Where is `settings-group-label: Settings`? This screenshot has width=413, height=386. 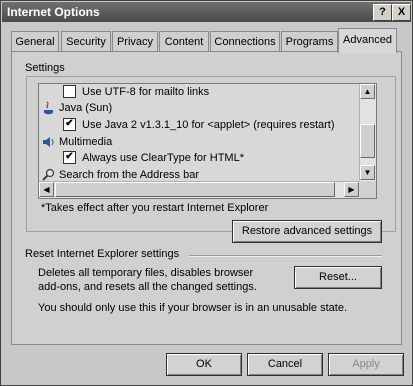 settings-group-label: Settings is located at coordinates (45, 68).